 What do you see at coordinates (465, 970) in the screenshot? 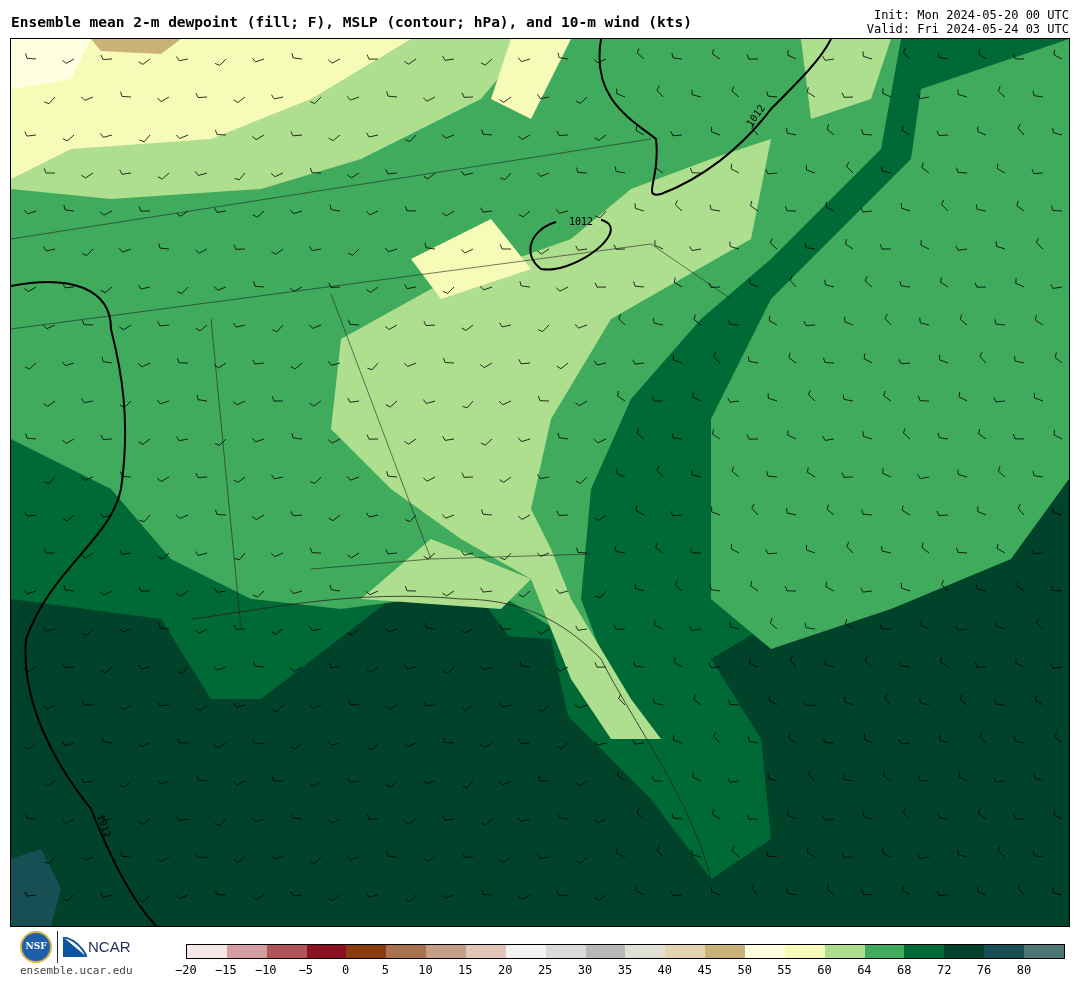
I see `colorbar-tick-label: 15` at bounding box center [465, 970].